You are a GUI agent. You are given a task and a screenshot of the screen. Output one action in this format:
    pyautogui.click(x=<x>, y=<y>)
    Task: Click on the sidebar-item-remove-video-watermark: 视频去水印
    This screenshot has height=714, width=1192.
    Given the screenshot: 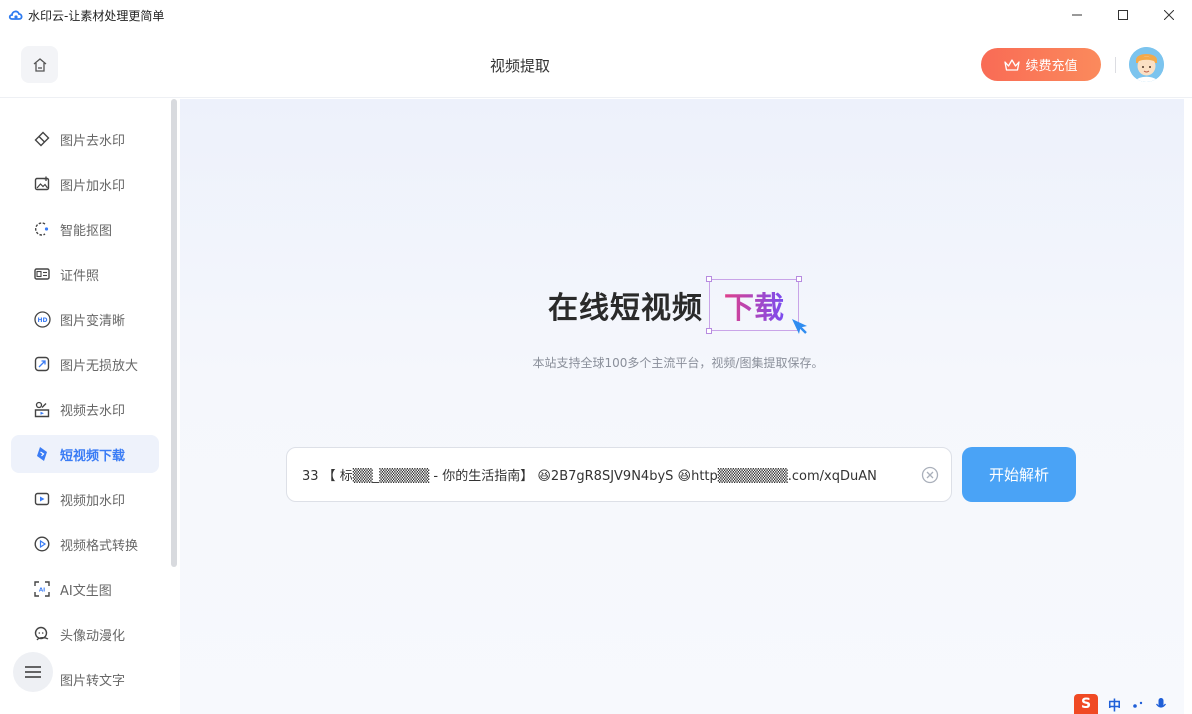 What is the action you would take?
    pyautogui.click(x=85, y=409)
    